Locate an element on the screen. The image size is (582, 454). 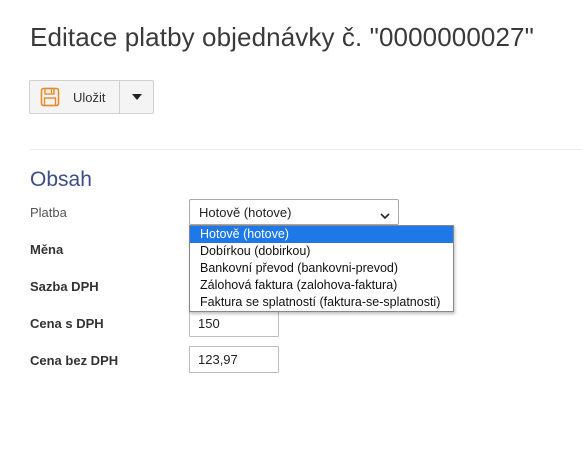
platba-option: Hotově (hotove) is located at coordinates (321, 234).